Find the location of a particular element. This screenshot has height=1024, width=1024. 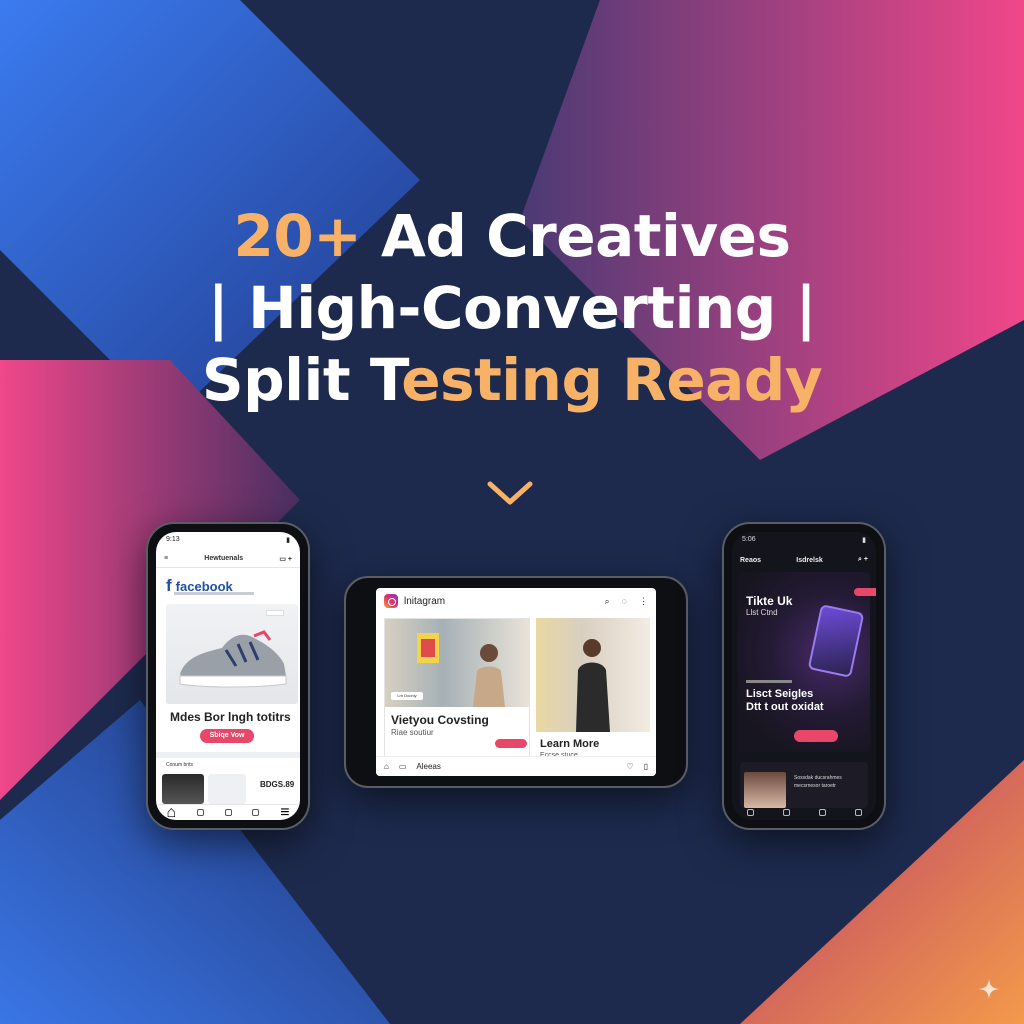

instagram-brand: lnitagram is located at coordinates (425, 601).